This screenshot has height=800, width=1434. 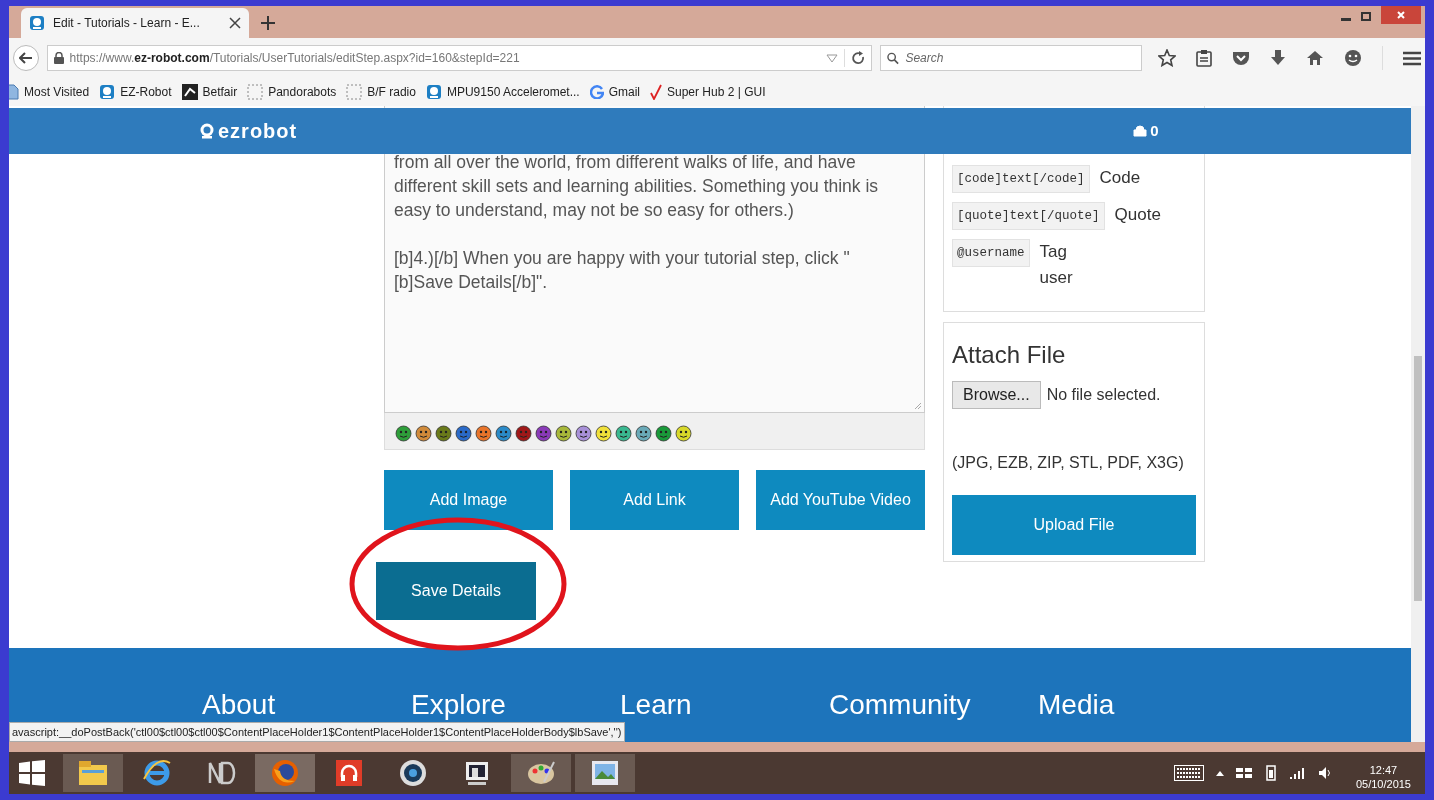 What do you see at coordinates (268, 23) in the screenshot?
I see `new-tab-icon` at bounding box center [268, 23].